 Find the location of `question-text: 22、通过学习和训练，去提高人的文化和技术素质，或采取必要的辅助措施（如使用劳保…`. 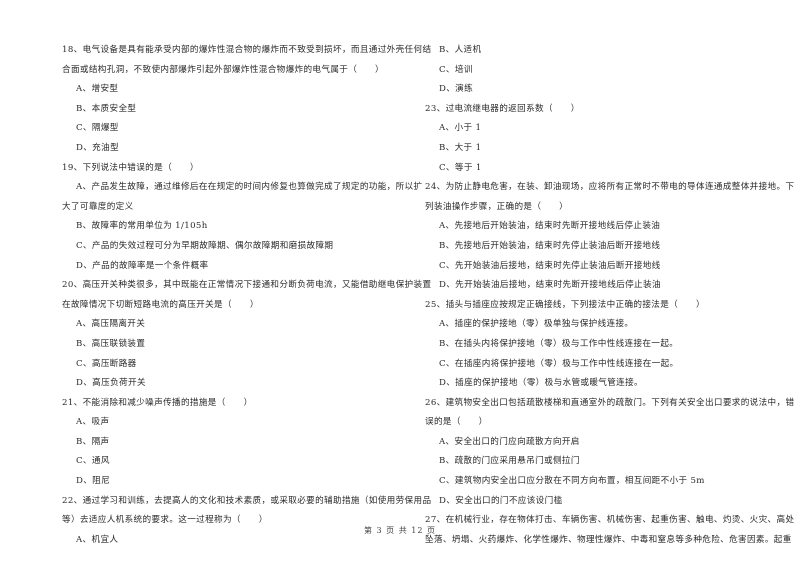

question-text: 22、通过学习和训练，去提高人的文化和技术素质，或采取必要的辅助措施（如使用劳保… is located at coordinates (247, 500).